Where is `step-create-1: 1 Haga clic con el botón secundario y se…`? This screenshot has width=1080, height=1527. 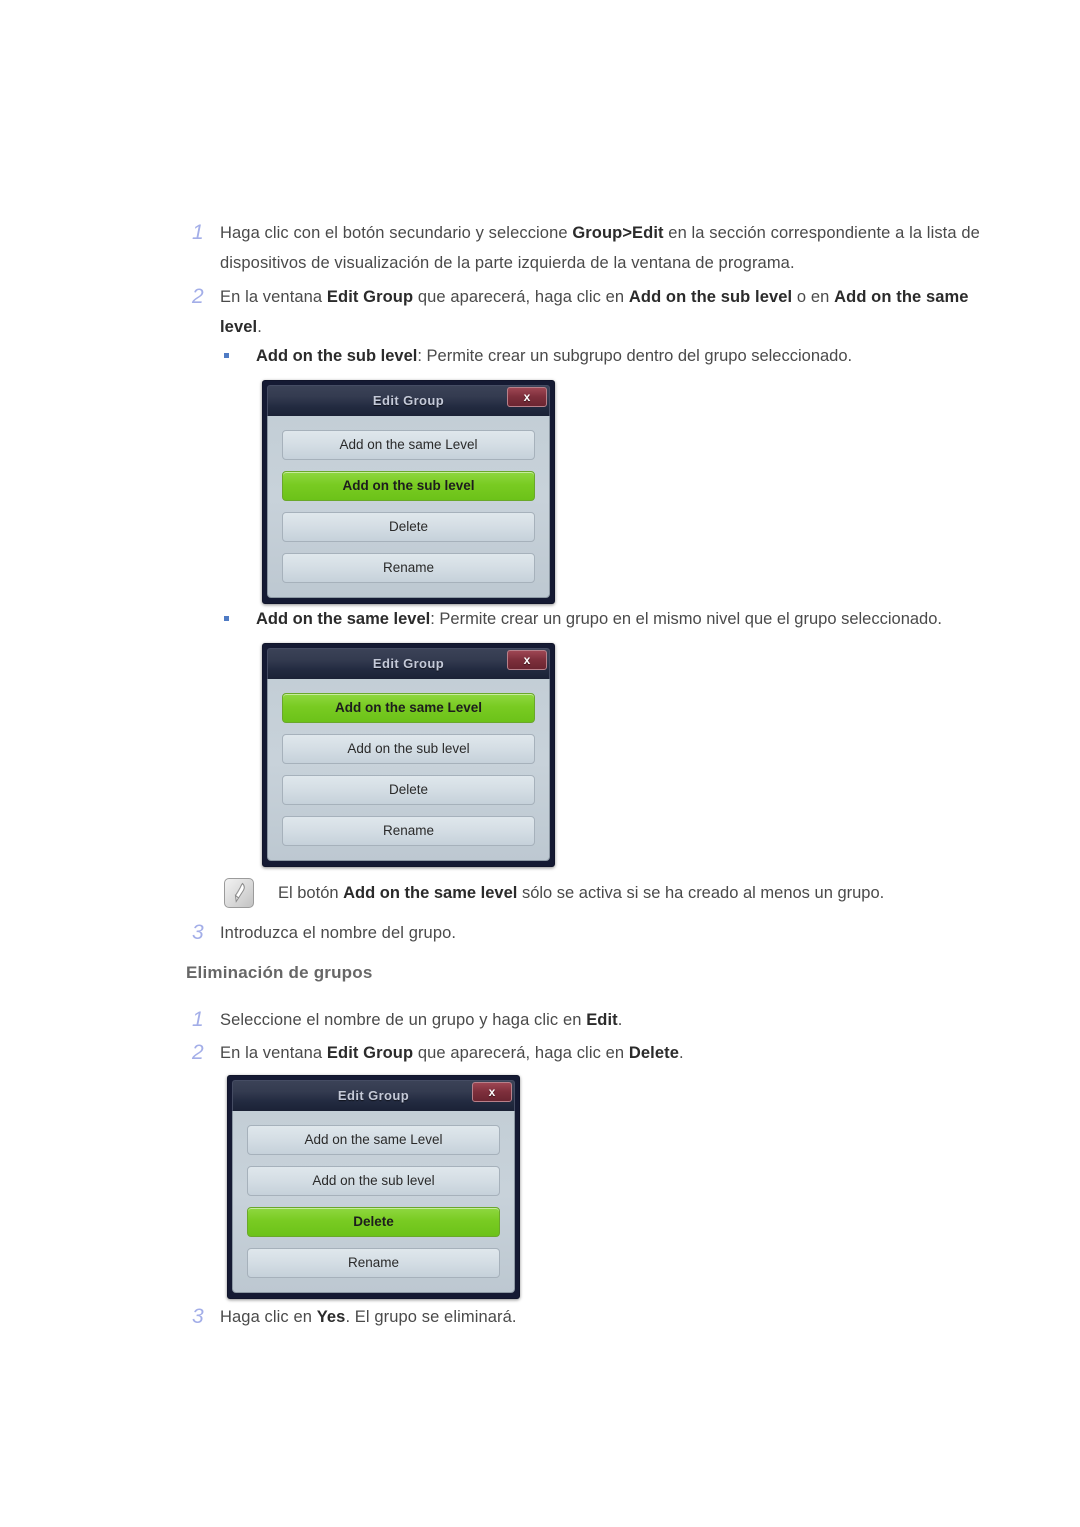 step-create-1: 1 Haga clic con el botón secundario y se… is located at coordinates (594, 248).